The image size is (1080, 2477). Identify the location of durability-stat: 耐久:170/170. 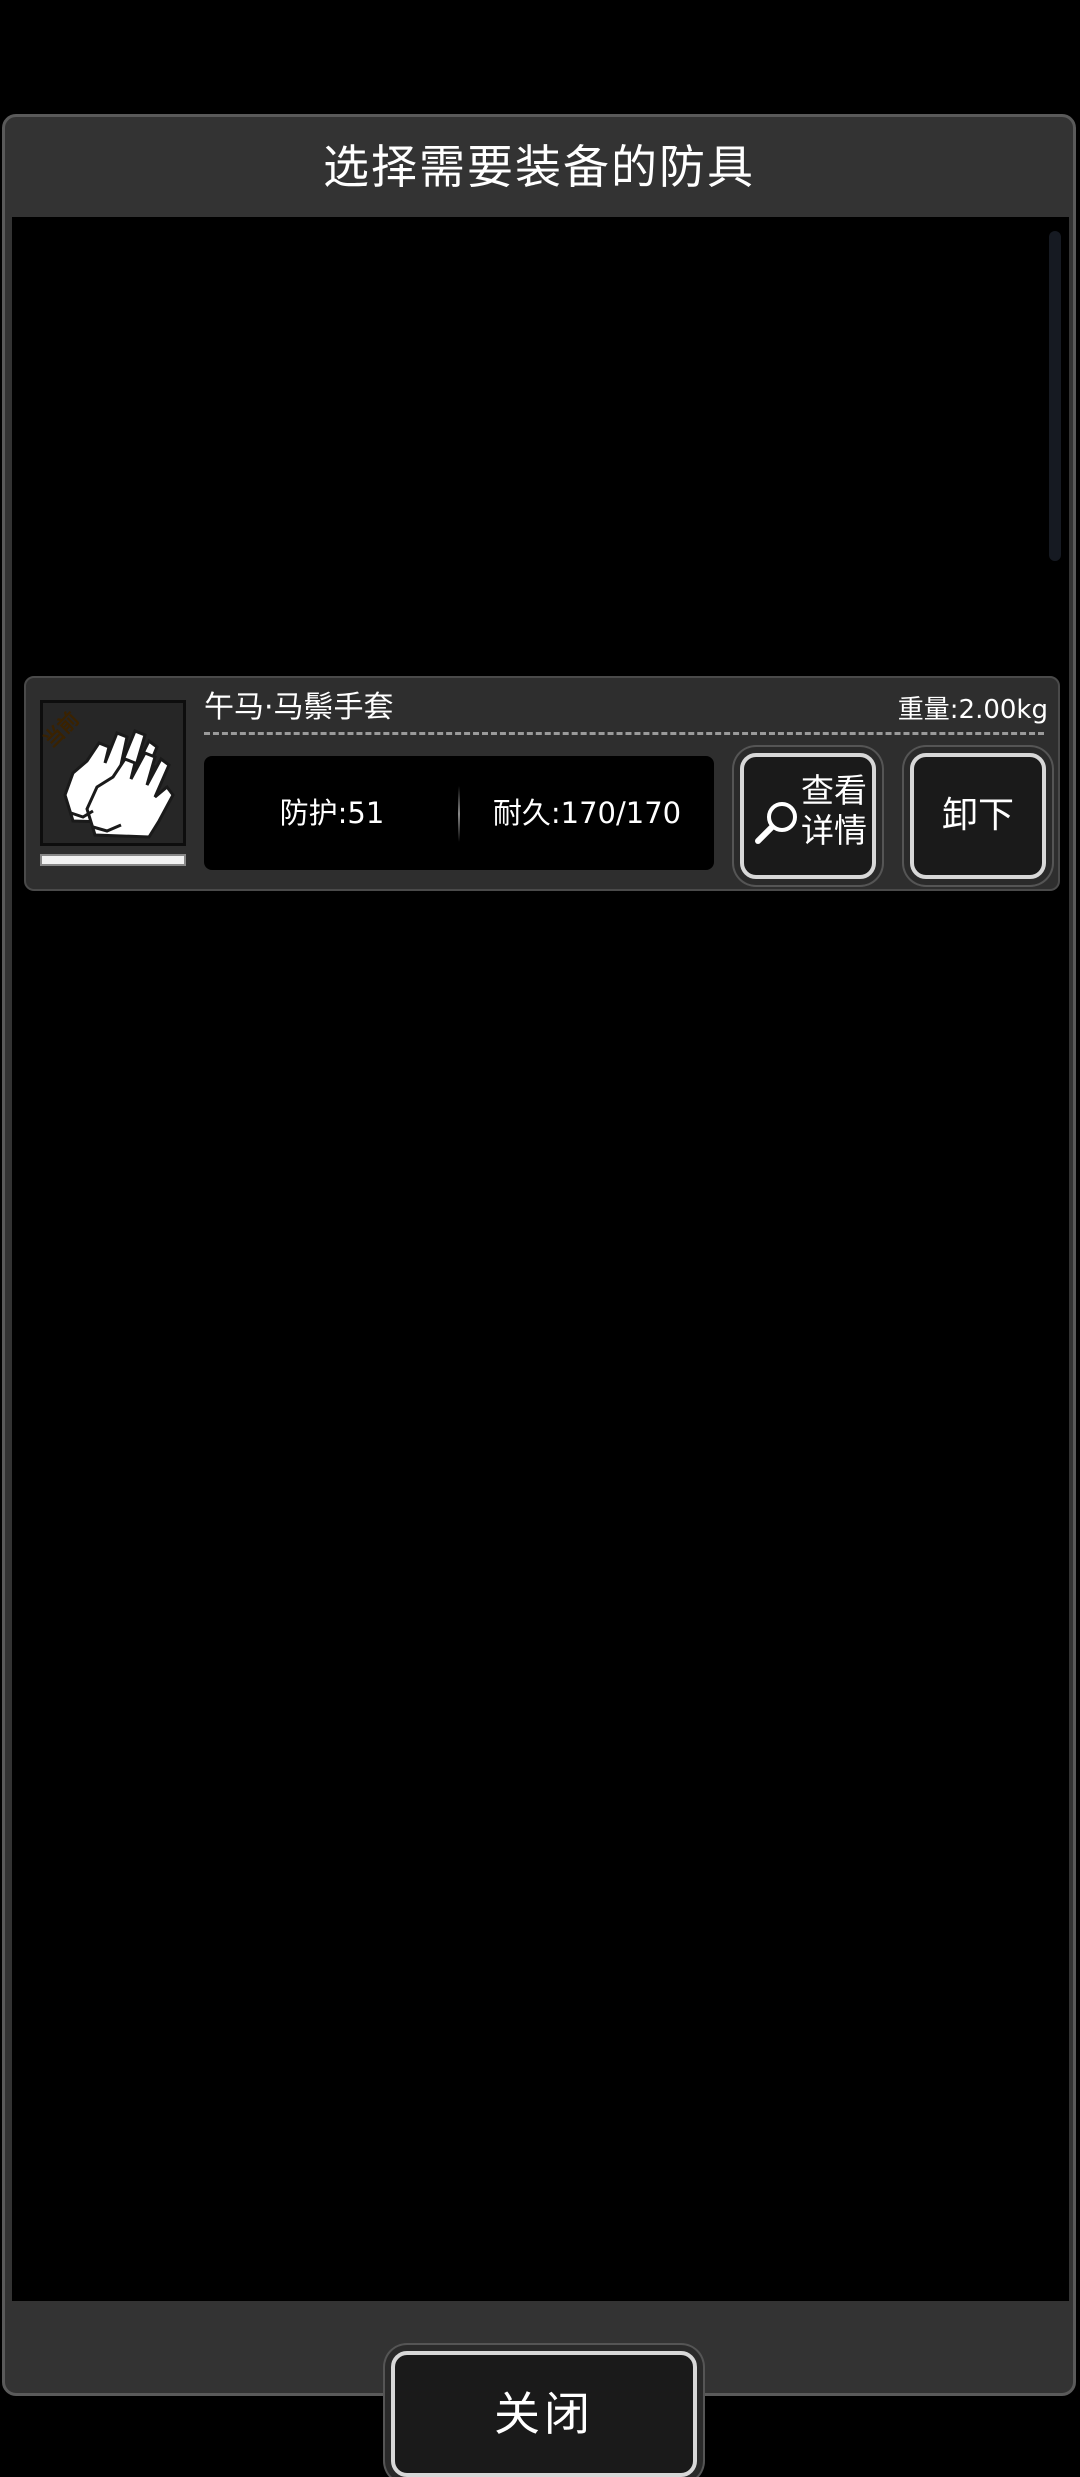
(587, 813).